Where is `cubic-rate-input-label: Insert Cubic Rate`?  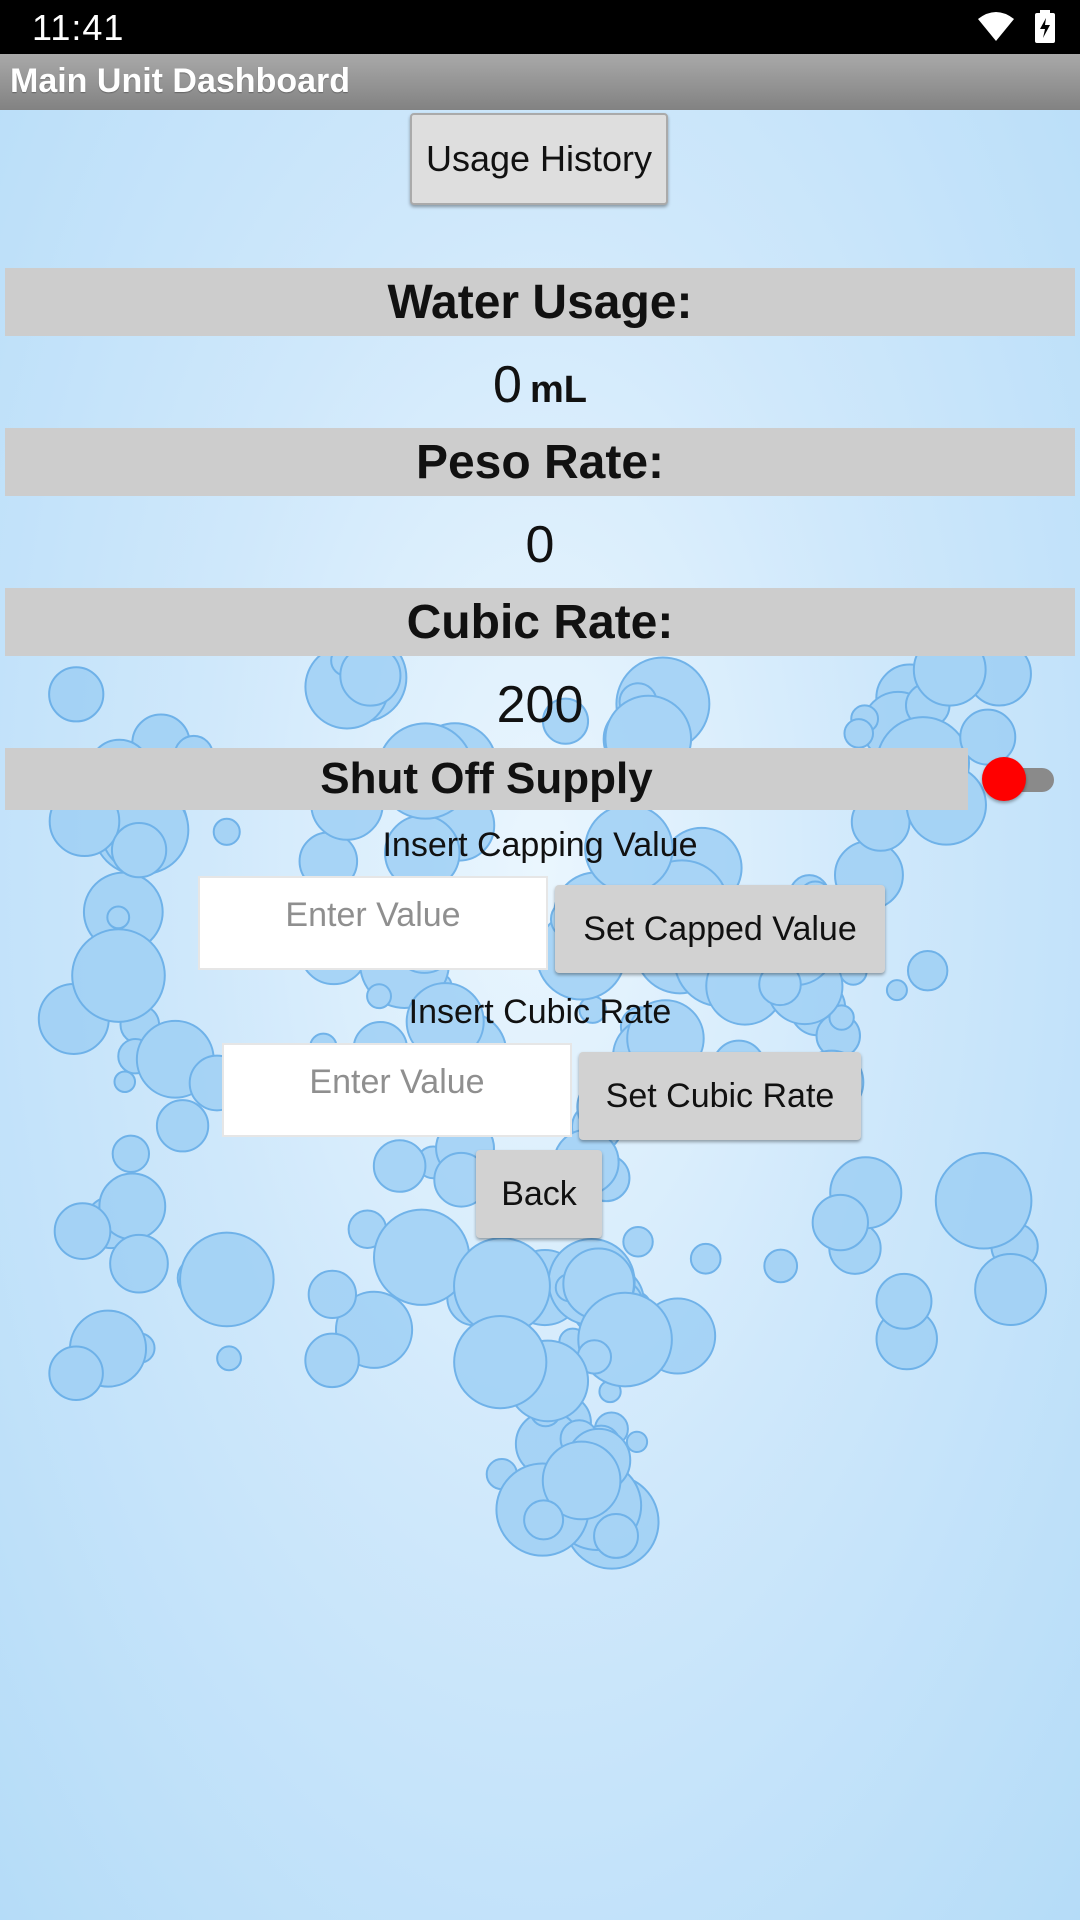
cubic-rate-input-label: Insert Cubic Rate is located at coordinates (540, 1012).